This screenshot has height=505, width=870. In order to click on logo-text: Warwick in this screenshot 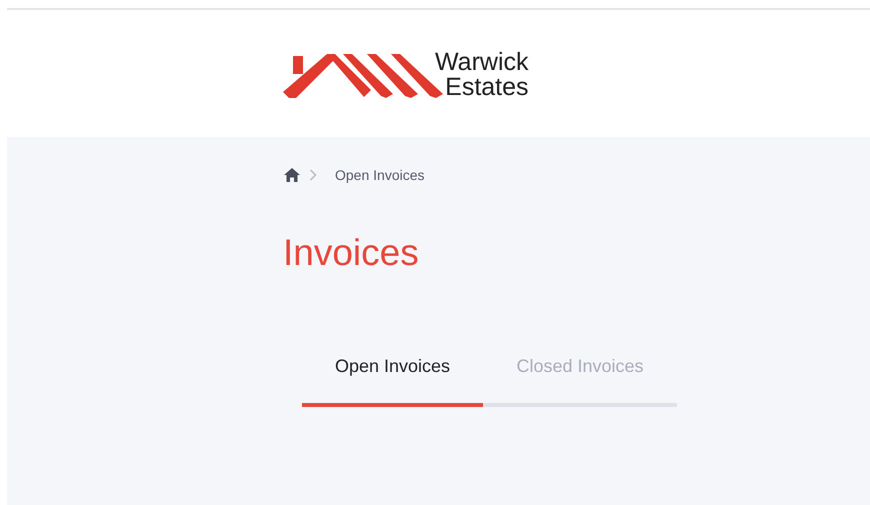, I will do `click(482, 62)`.